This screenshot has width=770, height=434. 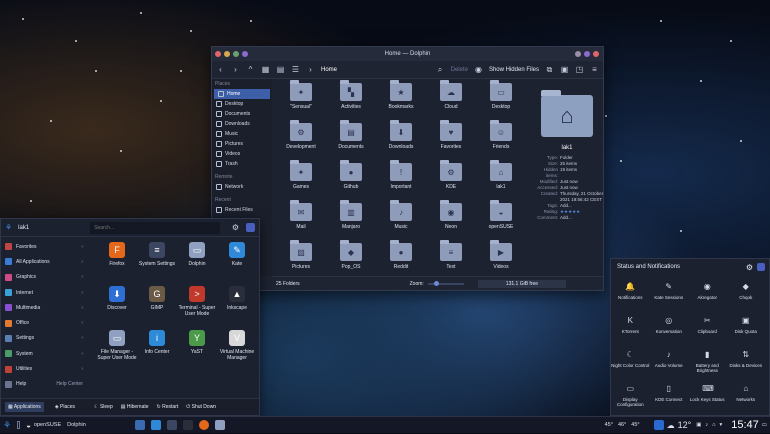 I want to click on category-item: All Applications ›, so click(x=44, y=261).